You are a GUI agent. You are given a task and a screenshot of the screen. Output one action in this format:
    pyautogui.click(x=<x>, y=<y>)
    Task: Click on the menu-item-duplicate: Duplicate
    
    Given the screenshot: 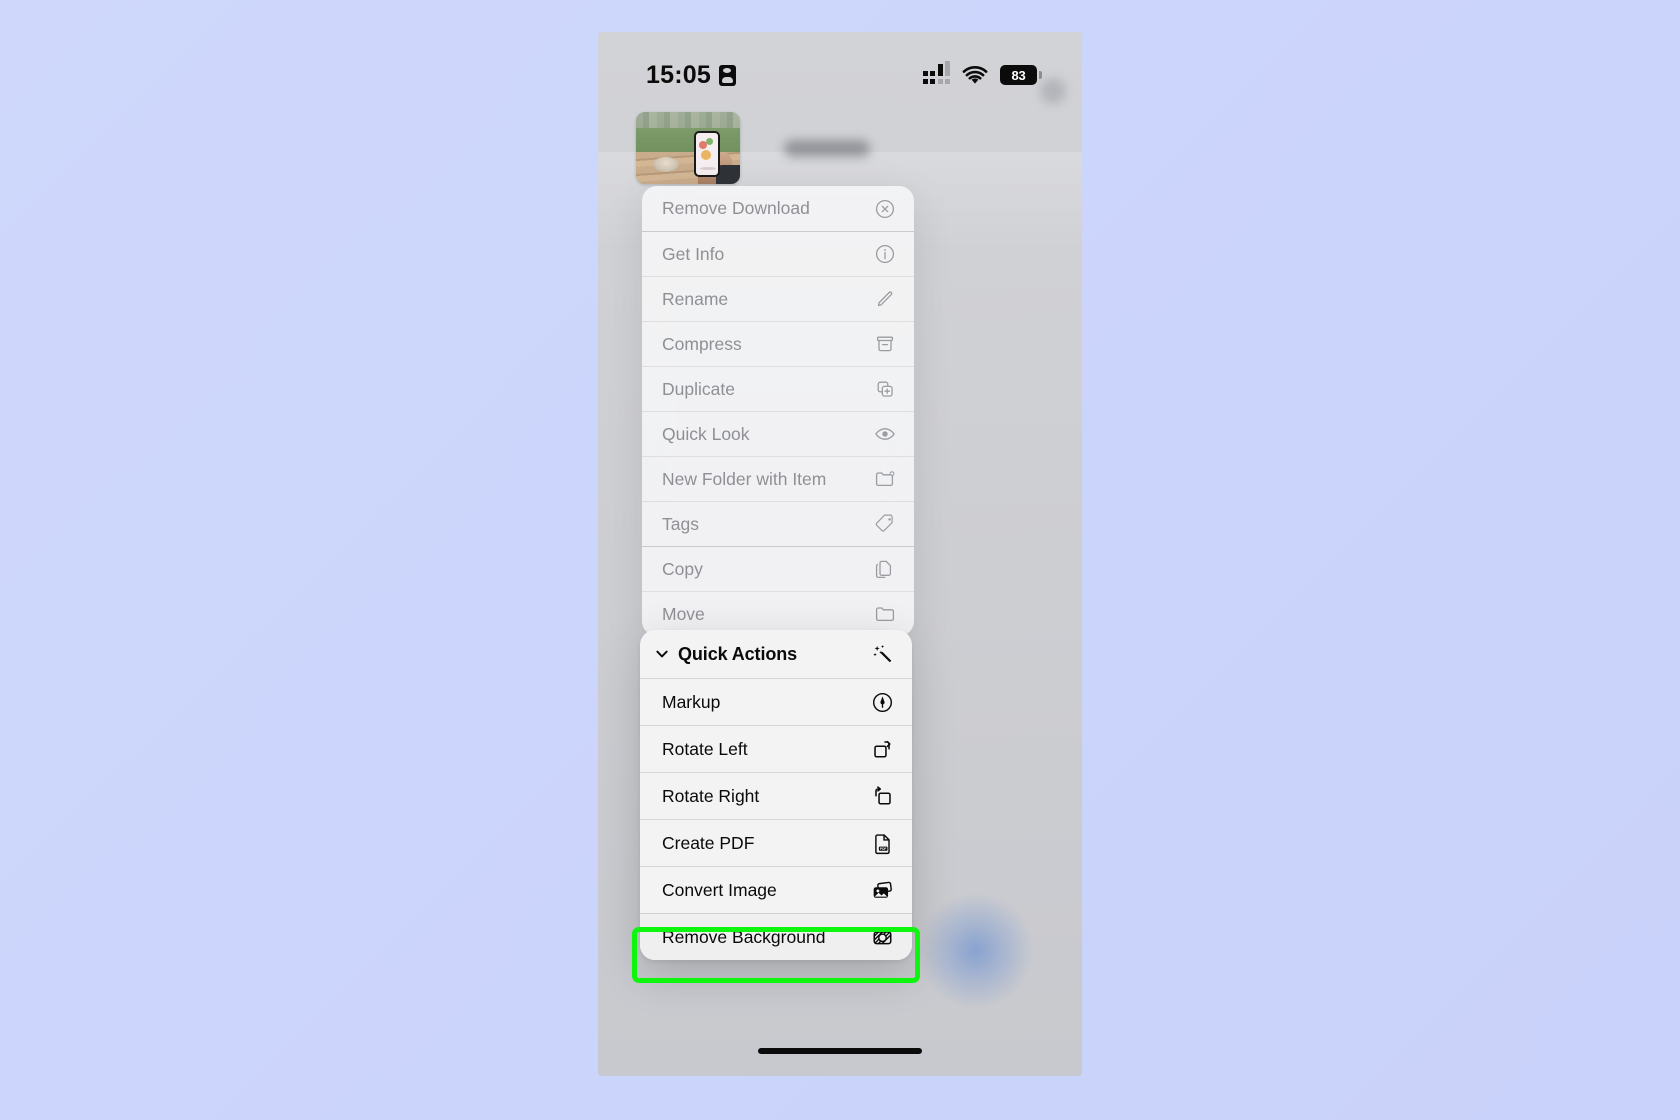 What is the action you would take?
    pyautogui.click(x=778, y=388)
    